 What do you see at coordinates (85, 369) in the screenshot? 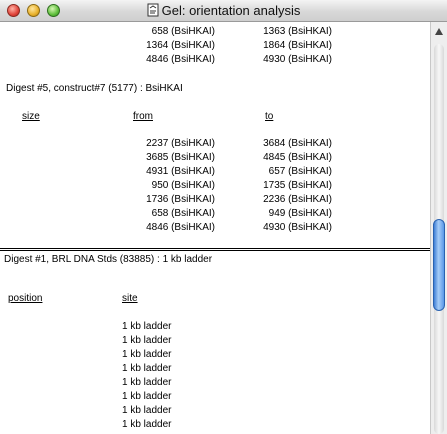
I see `table-row: 564 1 kb ladder` at bounding box center [85, 369].